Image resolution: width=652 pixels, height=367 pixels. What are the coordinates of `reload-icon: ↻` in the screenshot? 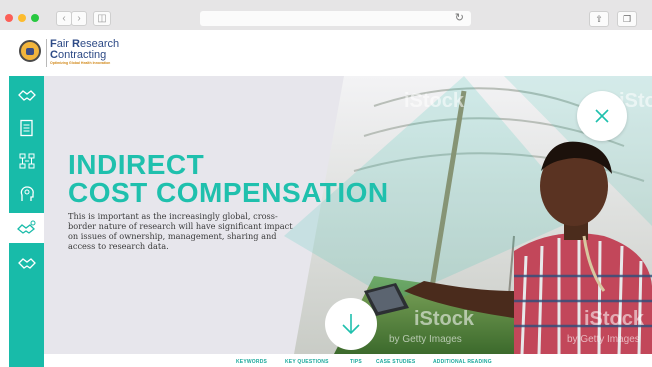 It's located at (459, 18).